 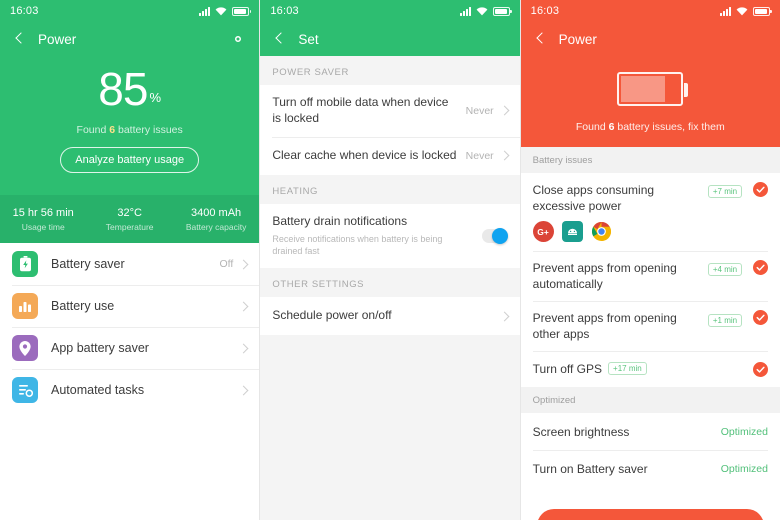 I want to click on issue-badge-column: +4 min, so click(x=725, y=269).